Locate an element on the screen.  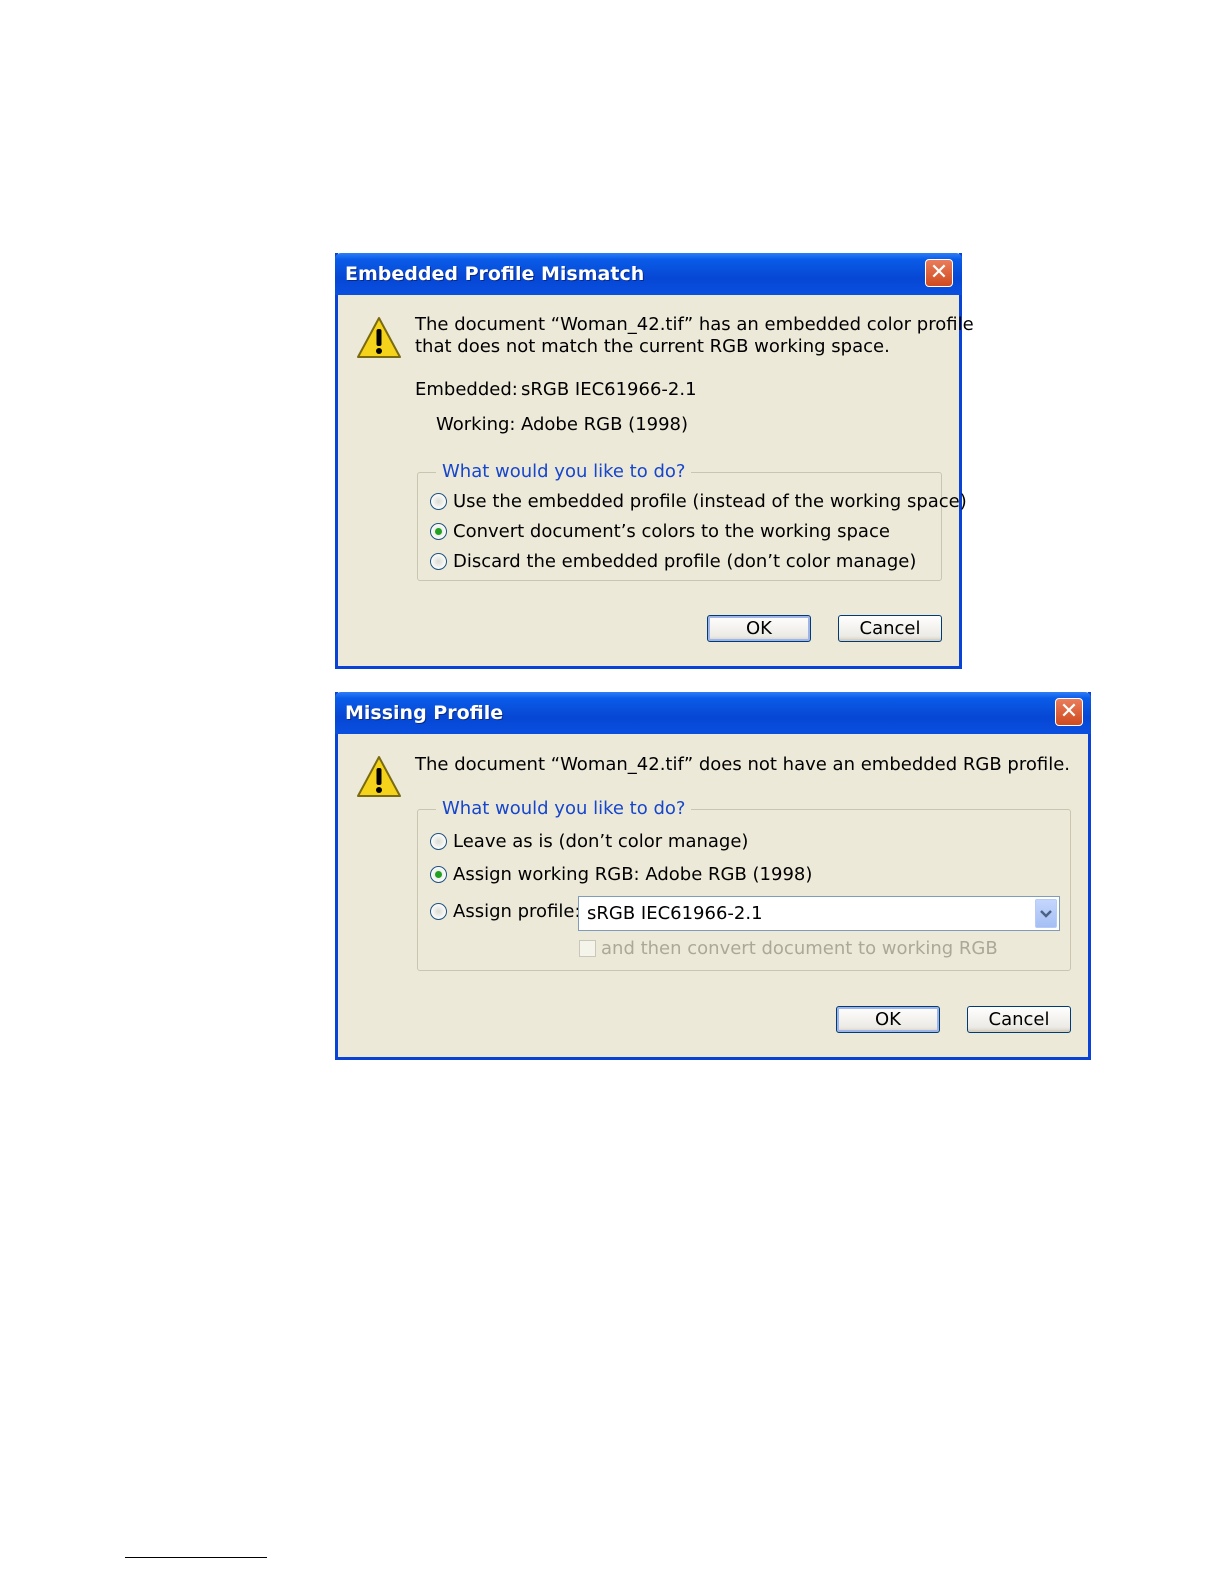
title-bar: Missing Profile ✕ is located at coordinates (713, 713).